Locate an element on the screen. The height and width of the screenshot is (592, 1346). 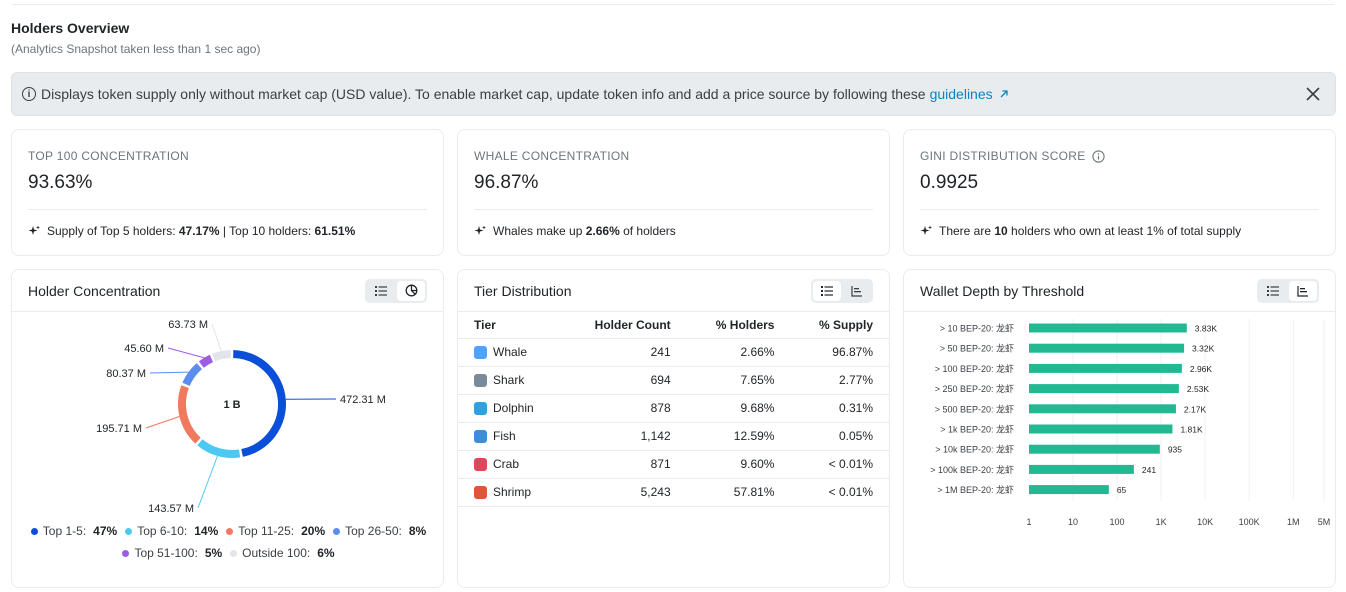
stat-value: 93.63% is located at coordinates (60, 182).